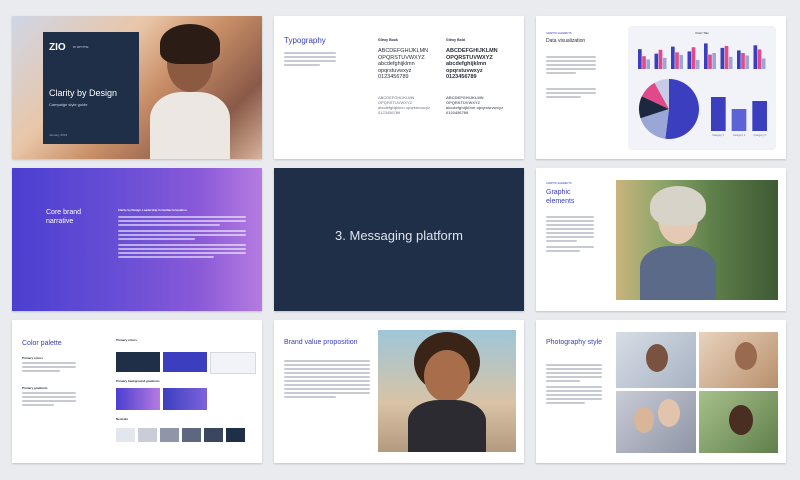 The width and height of the screenshot is (800, 480). I want to click on slide-graphic-elements: GRAPHIC ELEMENTS Graphic elements, so click(661, 239).